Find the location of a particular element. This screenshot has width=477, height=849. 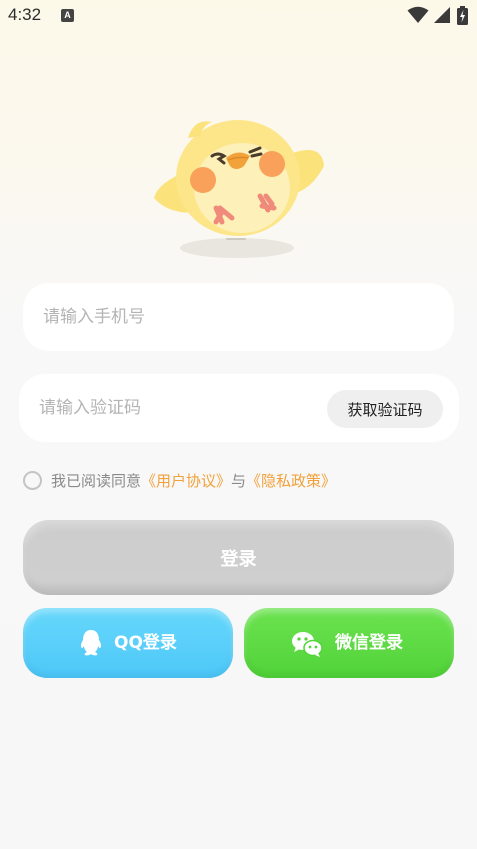

privacy-policy-link: 《隐私政策》 is located at coordinates (291, 481).